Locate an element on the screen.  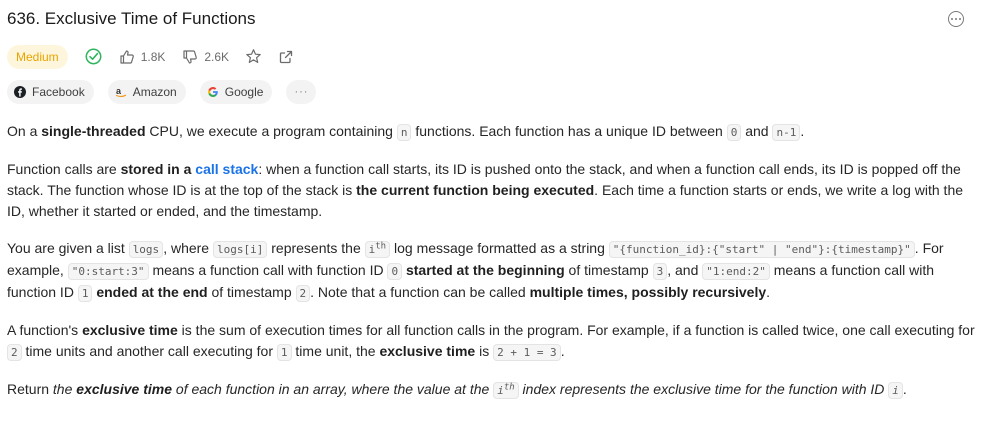
like-count: 1.8K is located at coordinates (153, 56).